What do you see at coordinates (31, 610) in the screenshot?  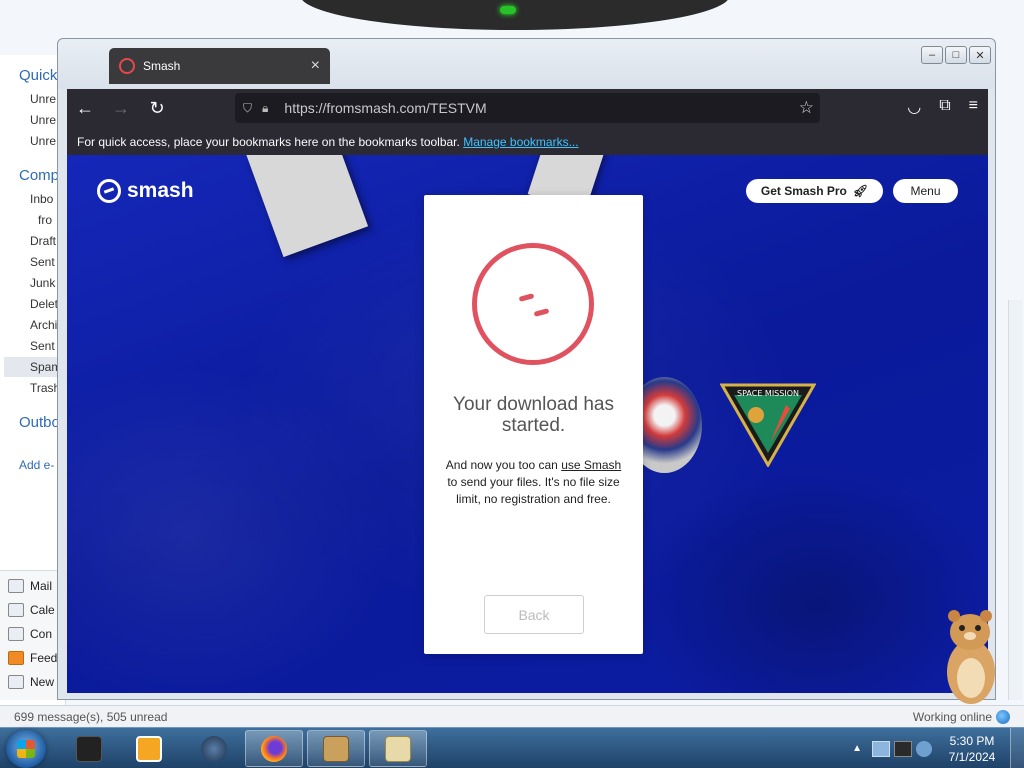 I see `nav-calendar: Cale` at bounding box center [31, 610].